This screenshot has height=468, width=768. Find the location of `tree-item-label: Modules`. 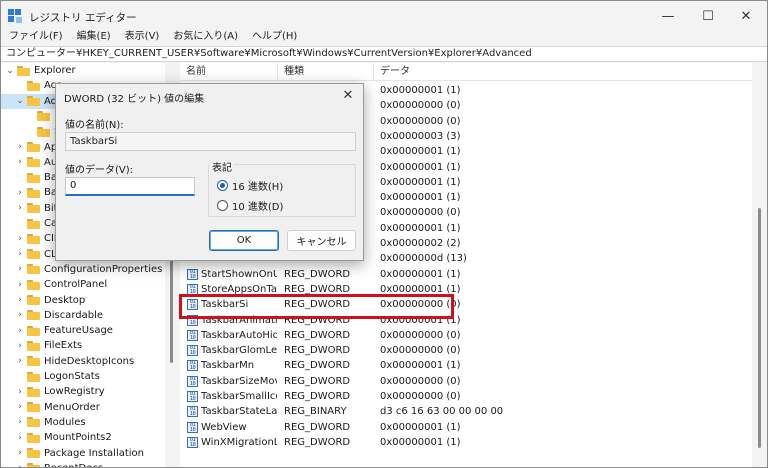

tree-item-label: Modules is located at coordinates (65, 422).